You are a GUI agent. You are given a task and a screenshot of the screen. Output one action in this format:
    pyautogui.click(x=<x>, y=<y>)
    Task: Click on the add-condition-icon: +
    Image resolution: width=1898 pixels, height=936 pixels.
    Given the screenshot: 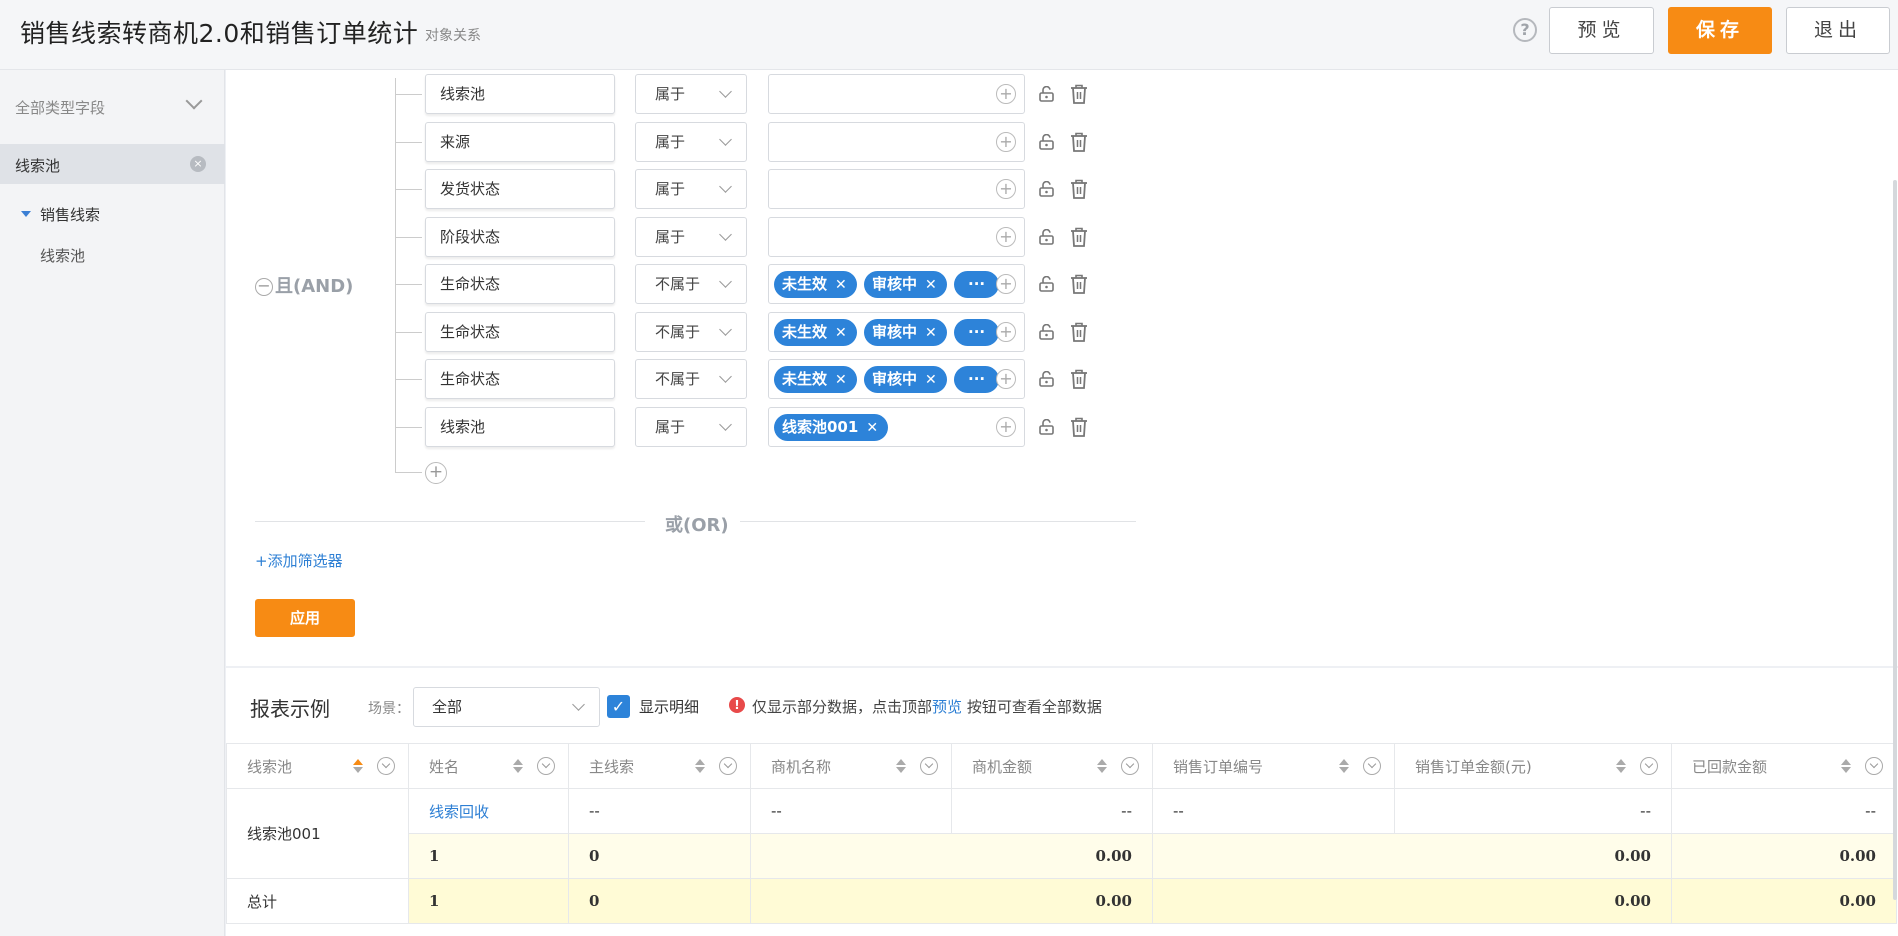 What is the action you would take?
    pyautogui.click(x=436, y=473)
    